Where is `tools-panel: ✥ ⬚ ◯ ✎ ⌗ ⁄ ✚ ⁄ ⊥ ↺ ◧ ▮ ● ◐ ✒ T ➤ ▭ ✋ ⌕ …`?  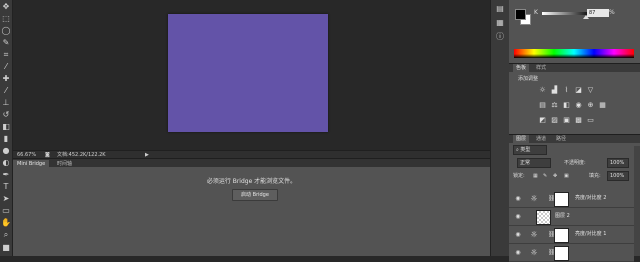 tools-panel: ✥ ⬚ ◯ ✎ ⌗ ⁄ ✚ ⁄ ⊥ ↺ ◧ ▮ ● ◐ ✒ T ➤ ▭ ✋ ⌕ … is located at coordinates (6, 128).